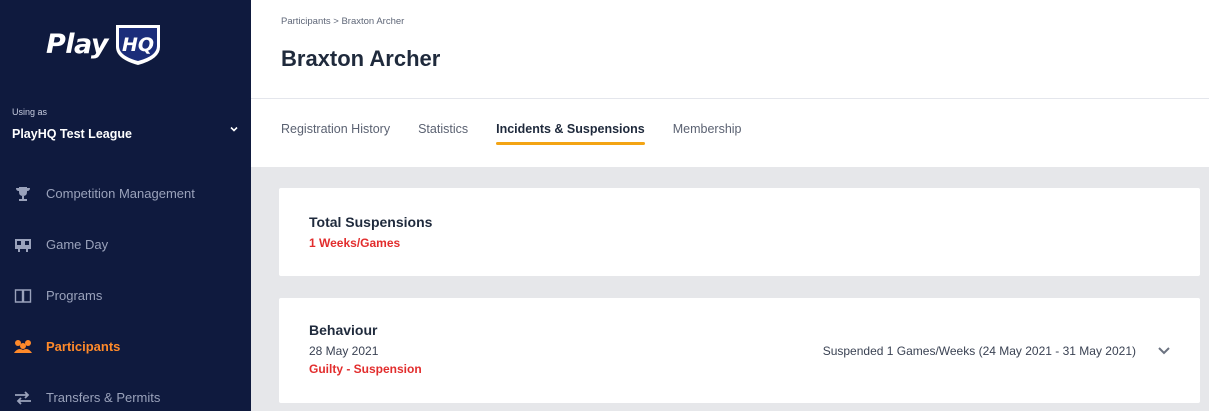 The image size is (1209, 411). What do you see at coordinates (371, 222) in the screenshot?
I see `total-suspensions-title: Total Suspensions` at bounding box center [371, 222].